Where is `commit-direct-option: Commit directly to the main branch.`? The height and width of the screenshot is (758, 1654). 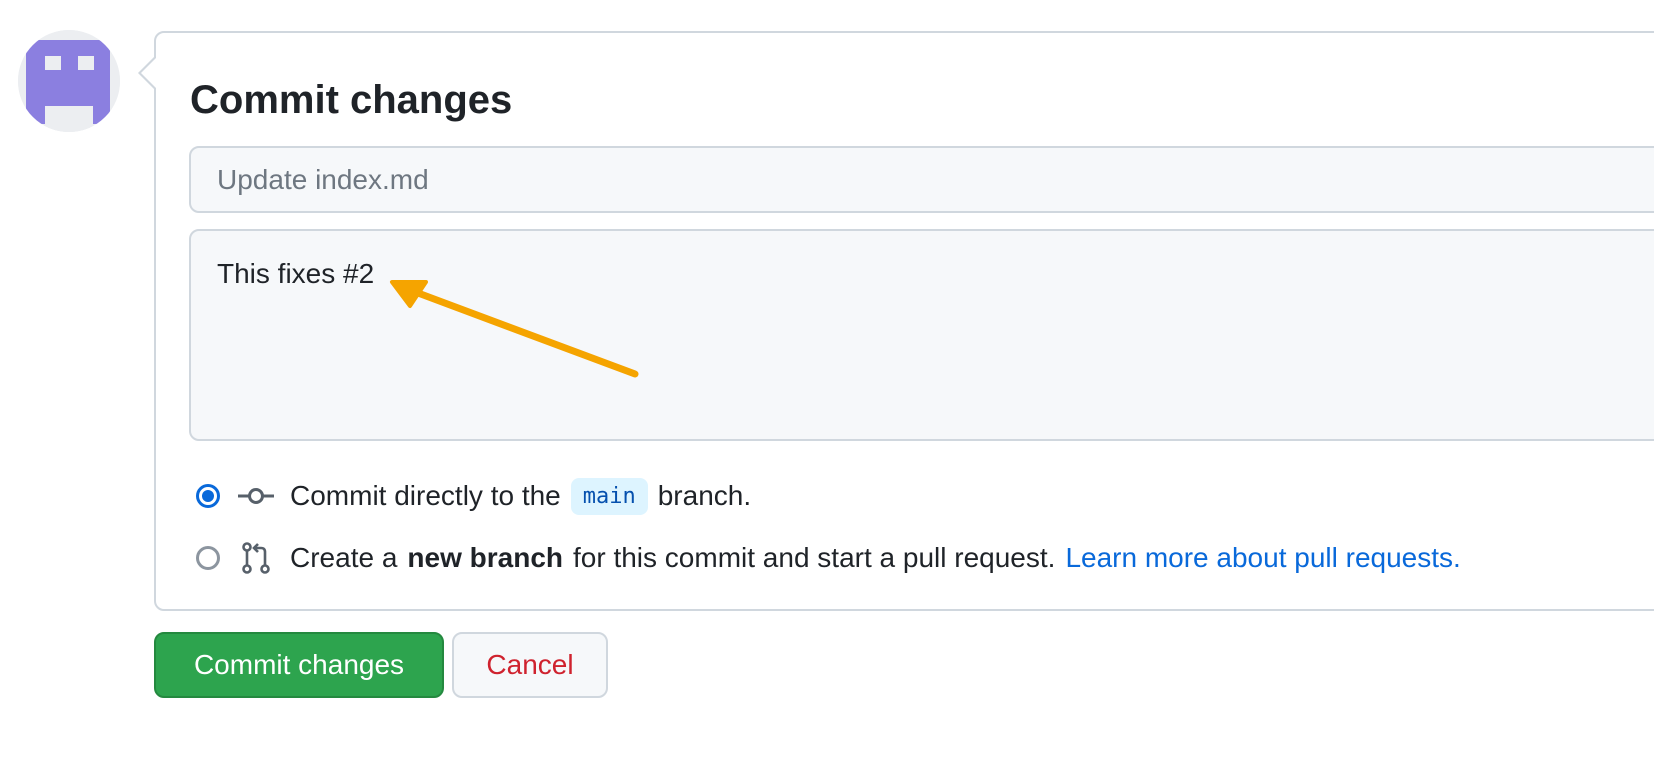
commit-direct-option: Commit directly to the main branch. is located at coordinates (473, 496).